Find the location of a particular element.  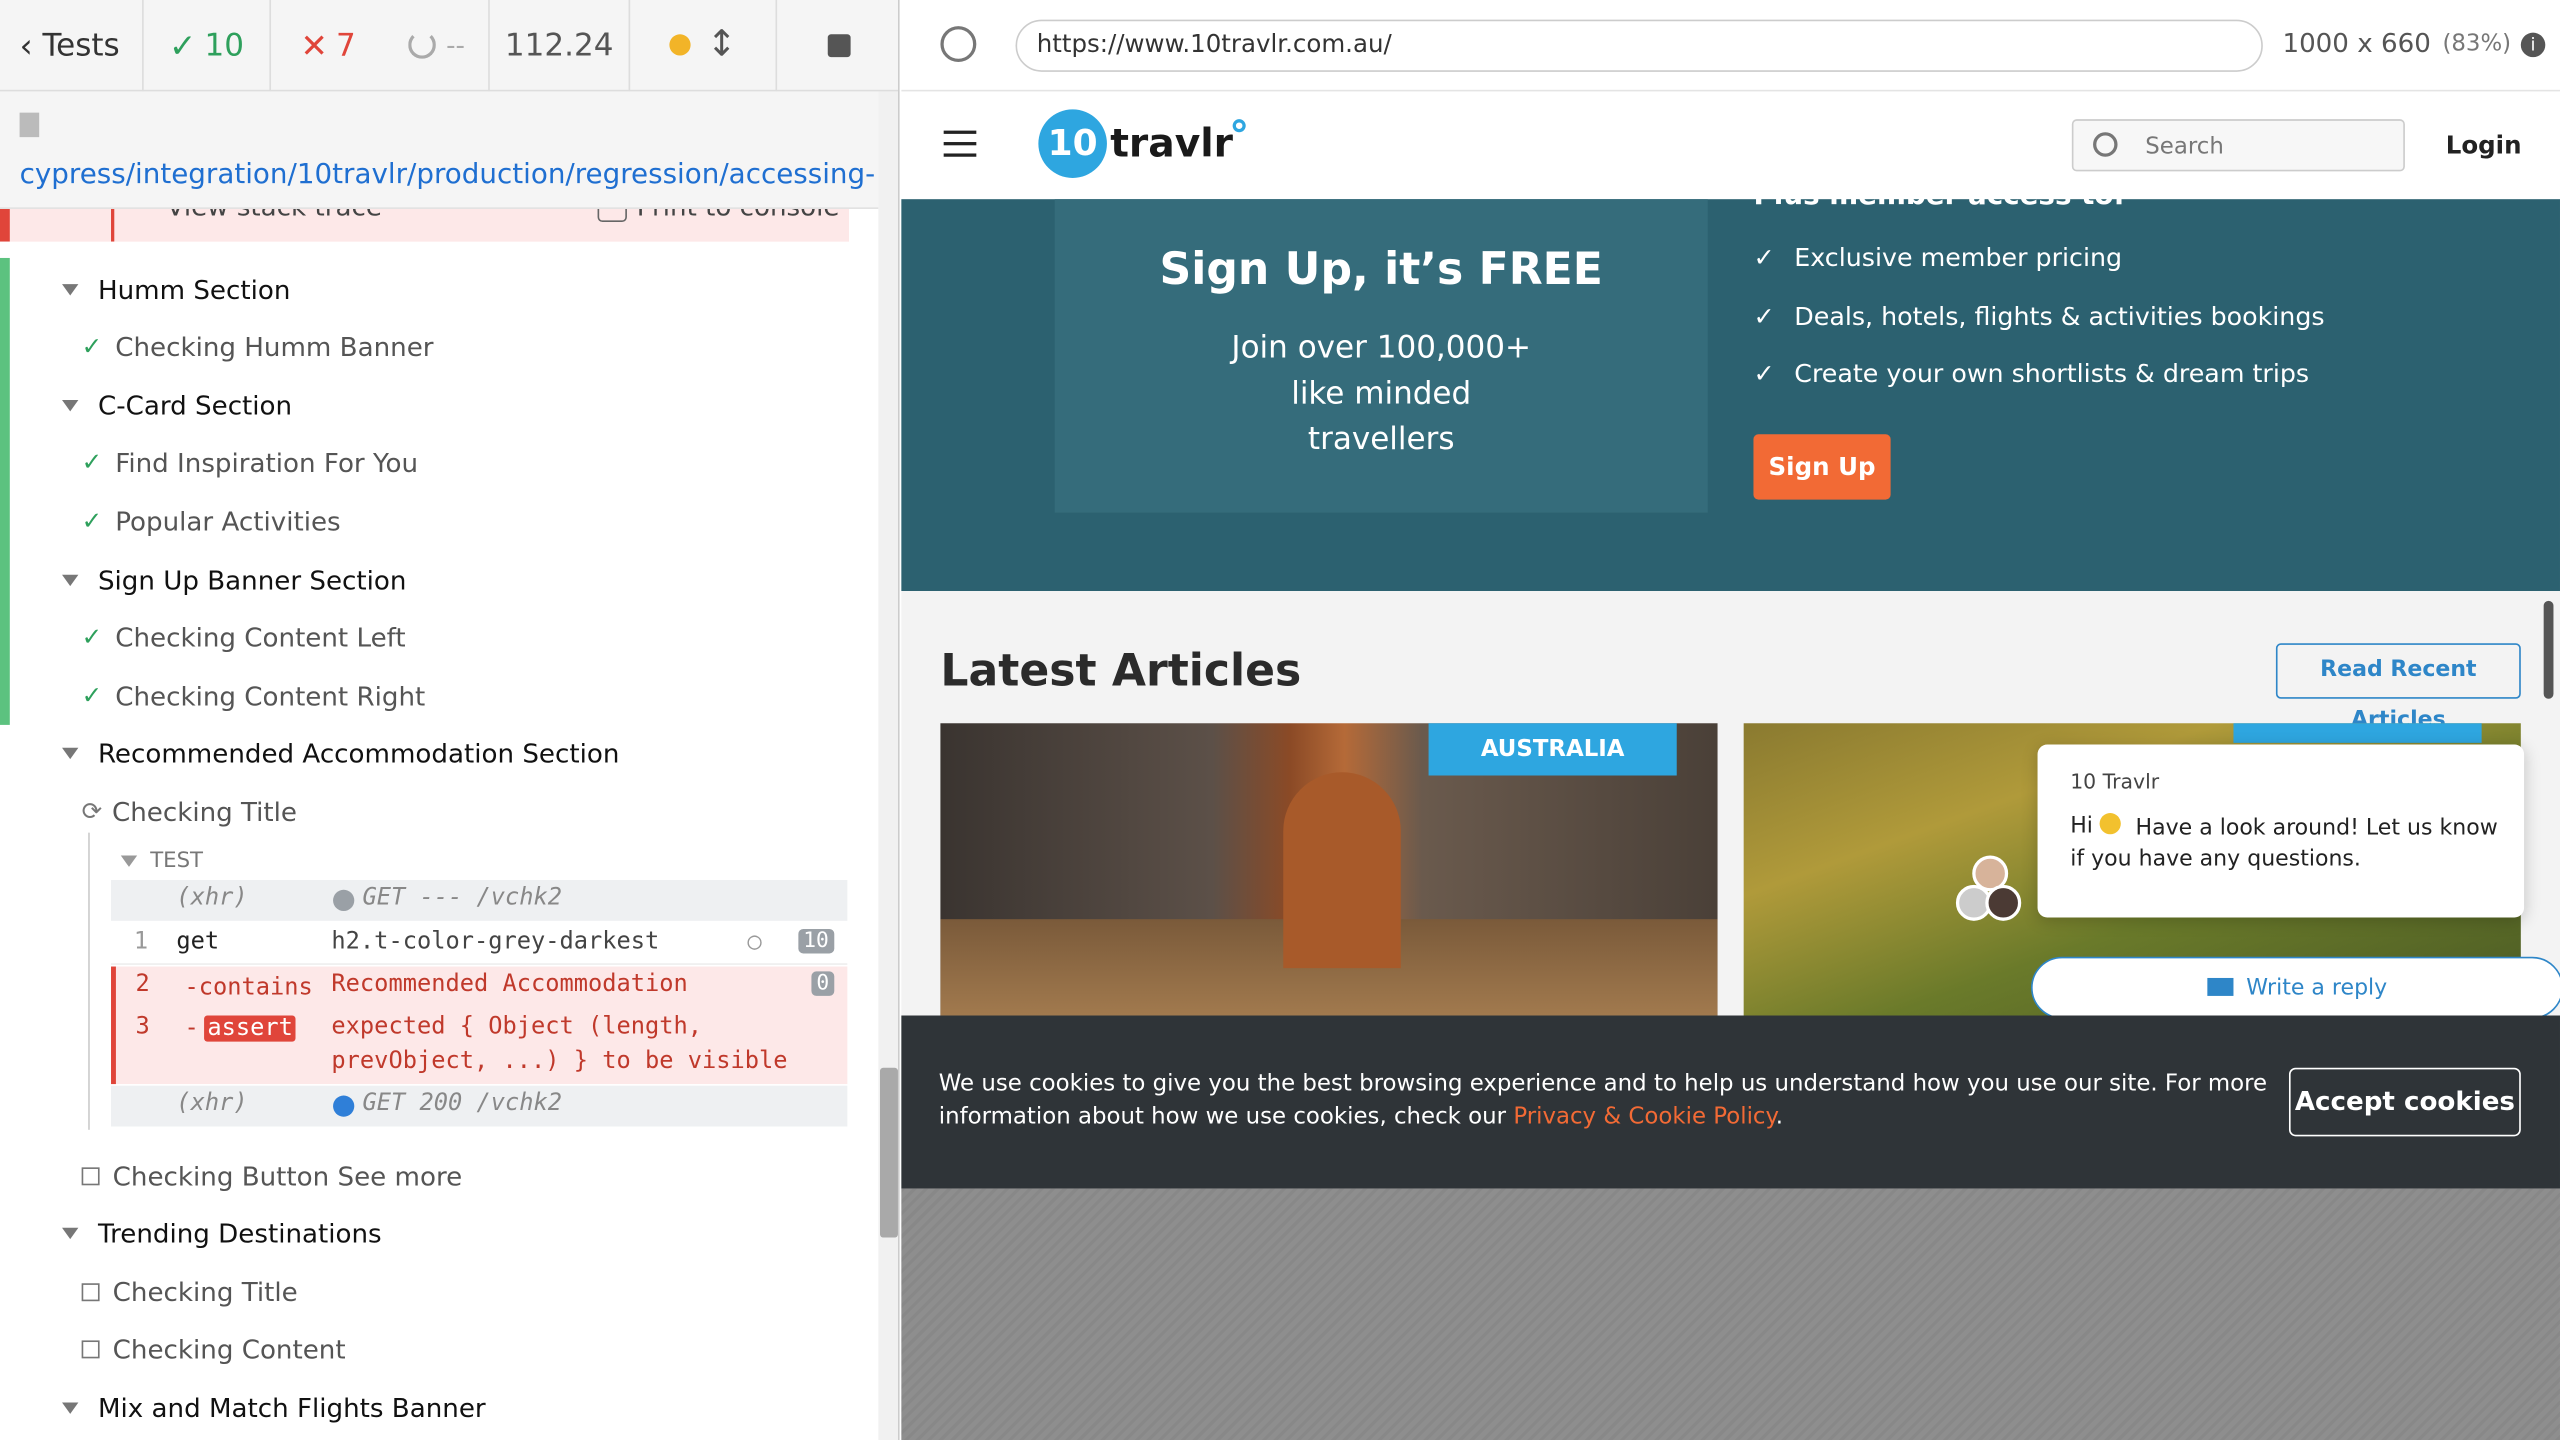

app-scrollbar is located at coordinates (2548, 649).